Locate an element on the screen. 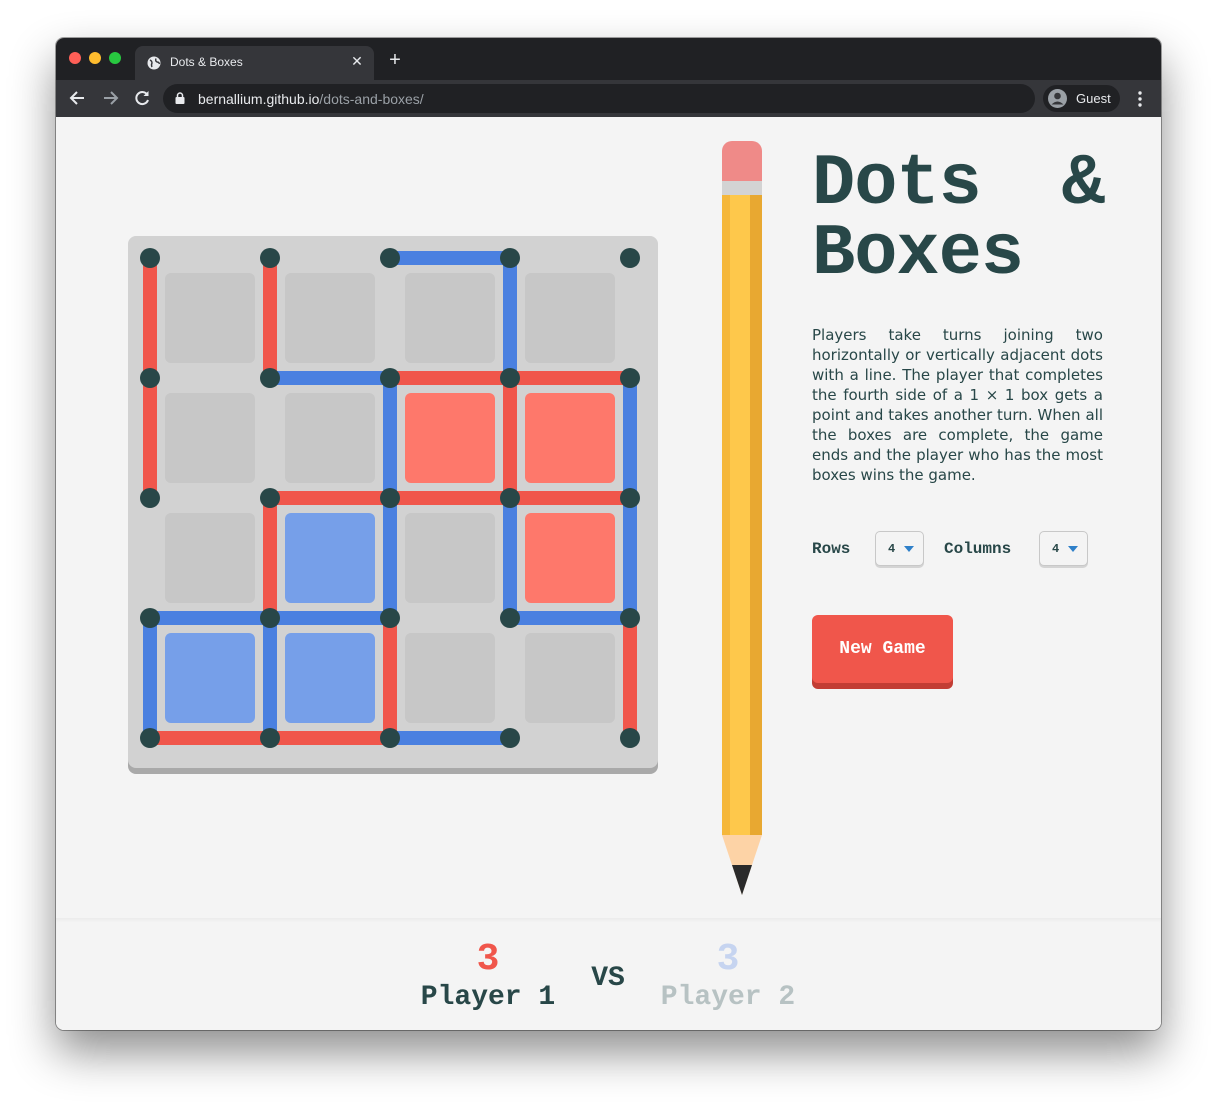 The width and height of the screenshot is (1217, 1104). address-bar: bernallium.github.io/dots-and-boxes/ is located at coordinates (599, 98).